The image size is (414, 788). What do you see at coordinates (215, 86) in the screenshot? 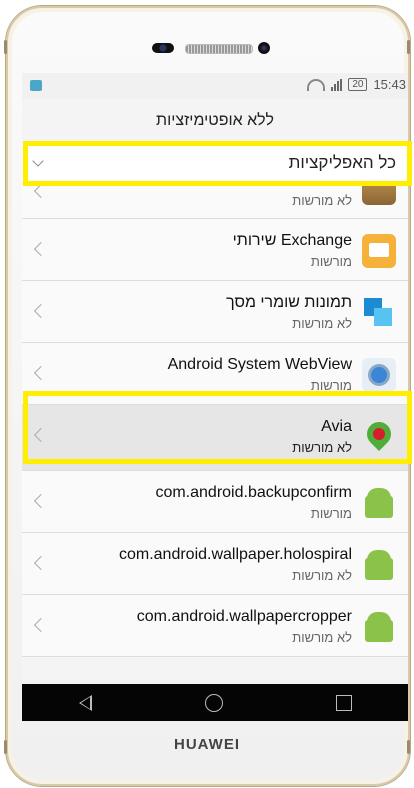
I see `status-bar: 20 15:43` at bounding box center [215, 86].